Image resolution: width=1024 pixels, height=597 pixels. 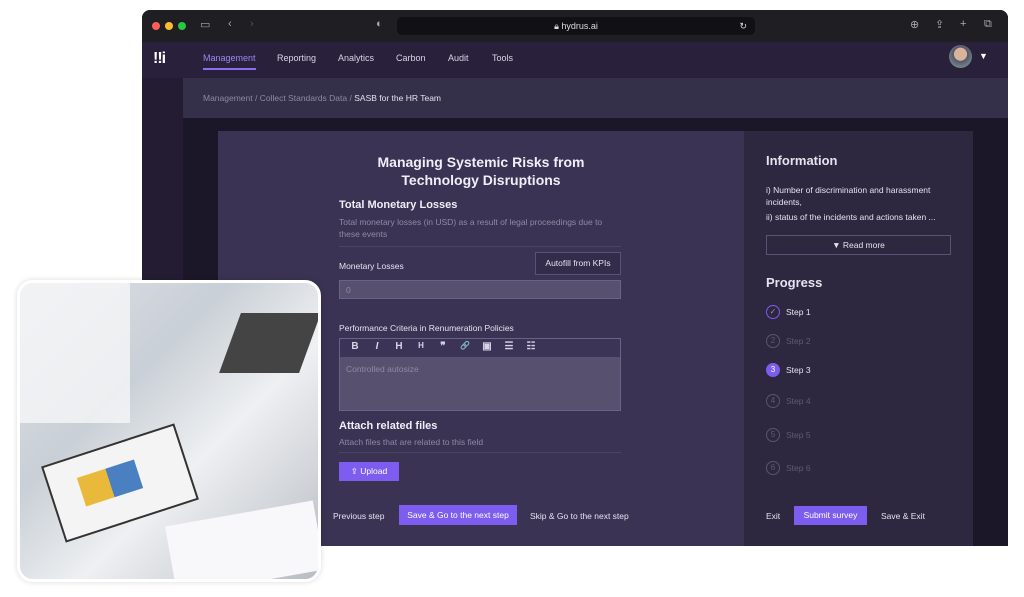 What do you see at coordinates (377, 348) in the screenshot?
I see `italic-icon: I` at bounding box center [377, 348].